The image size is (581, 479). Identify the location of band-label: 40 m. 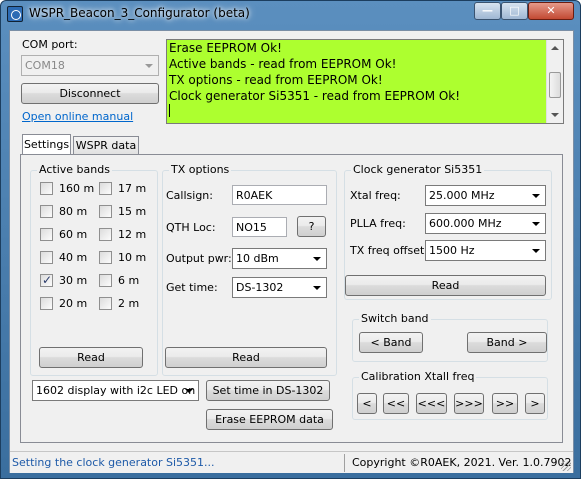
(73, 257).